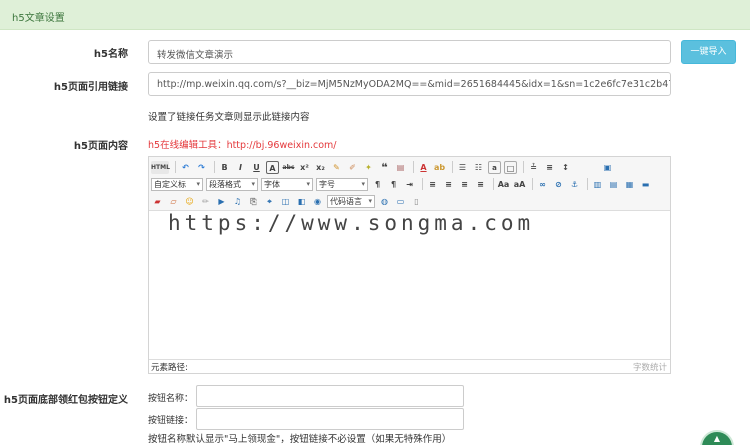 This screenshot has width=750, height=445. I want to click on image-right-icon: ▦, so click(629, 184).